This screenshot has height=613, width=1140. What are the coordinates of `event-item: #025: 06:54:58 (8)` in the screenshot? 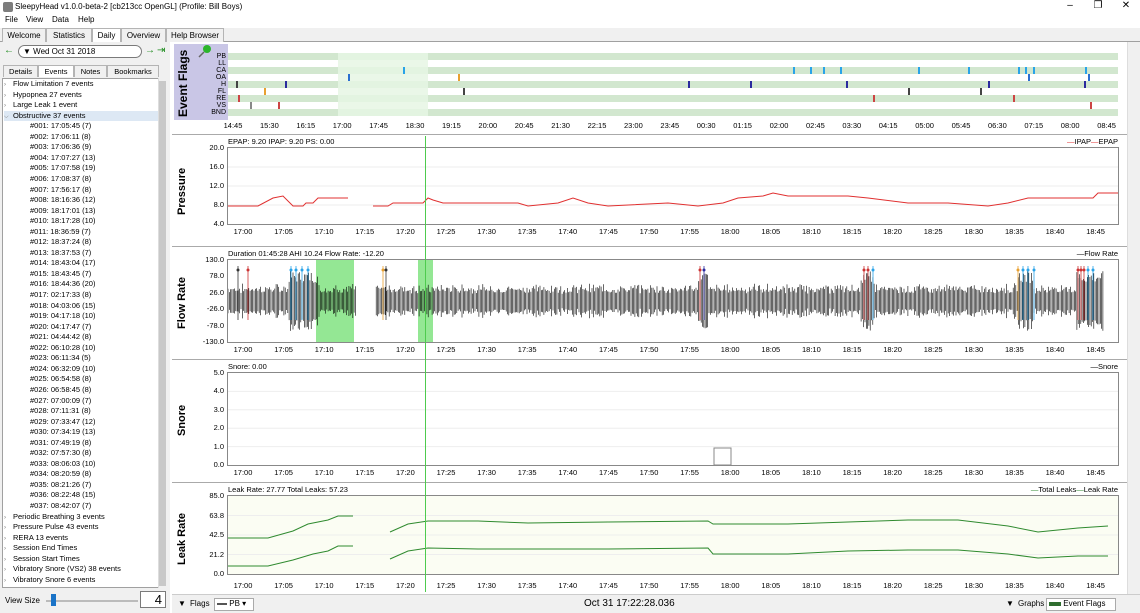 It's located at (92, 379).